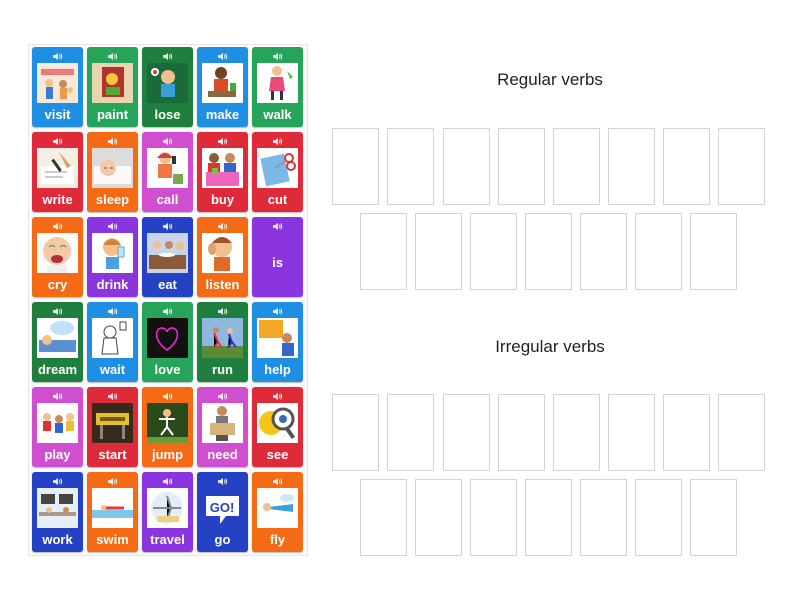 The width and height of the screenshot is (800, 600). I want to click on verb-card-need: need, so click(222, 427).